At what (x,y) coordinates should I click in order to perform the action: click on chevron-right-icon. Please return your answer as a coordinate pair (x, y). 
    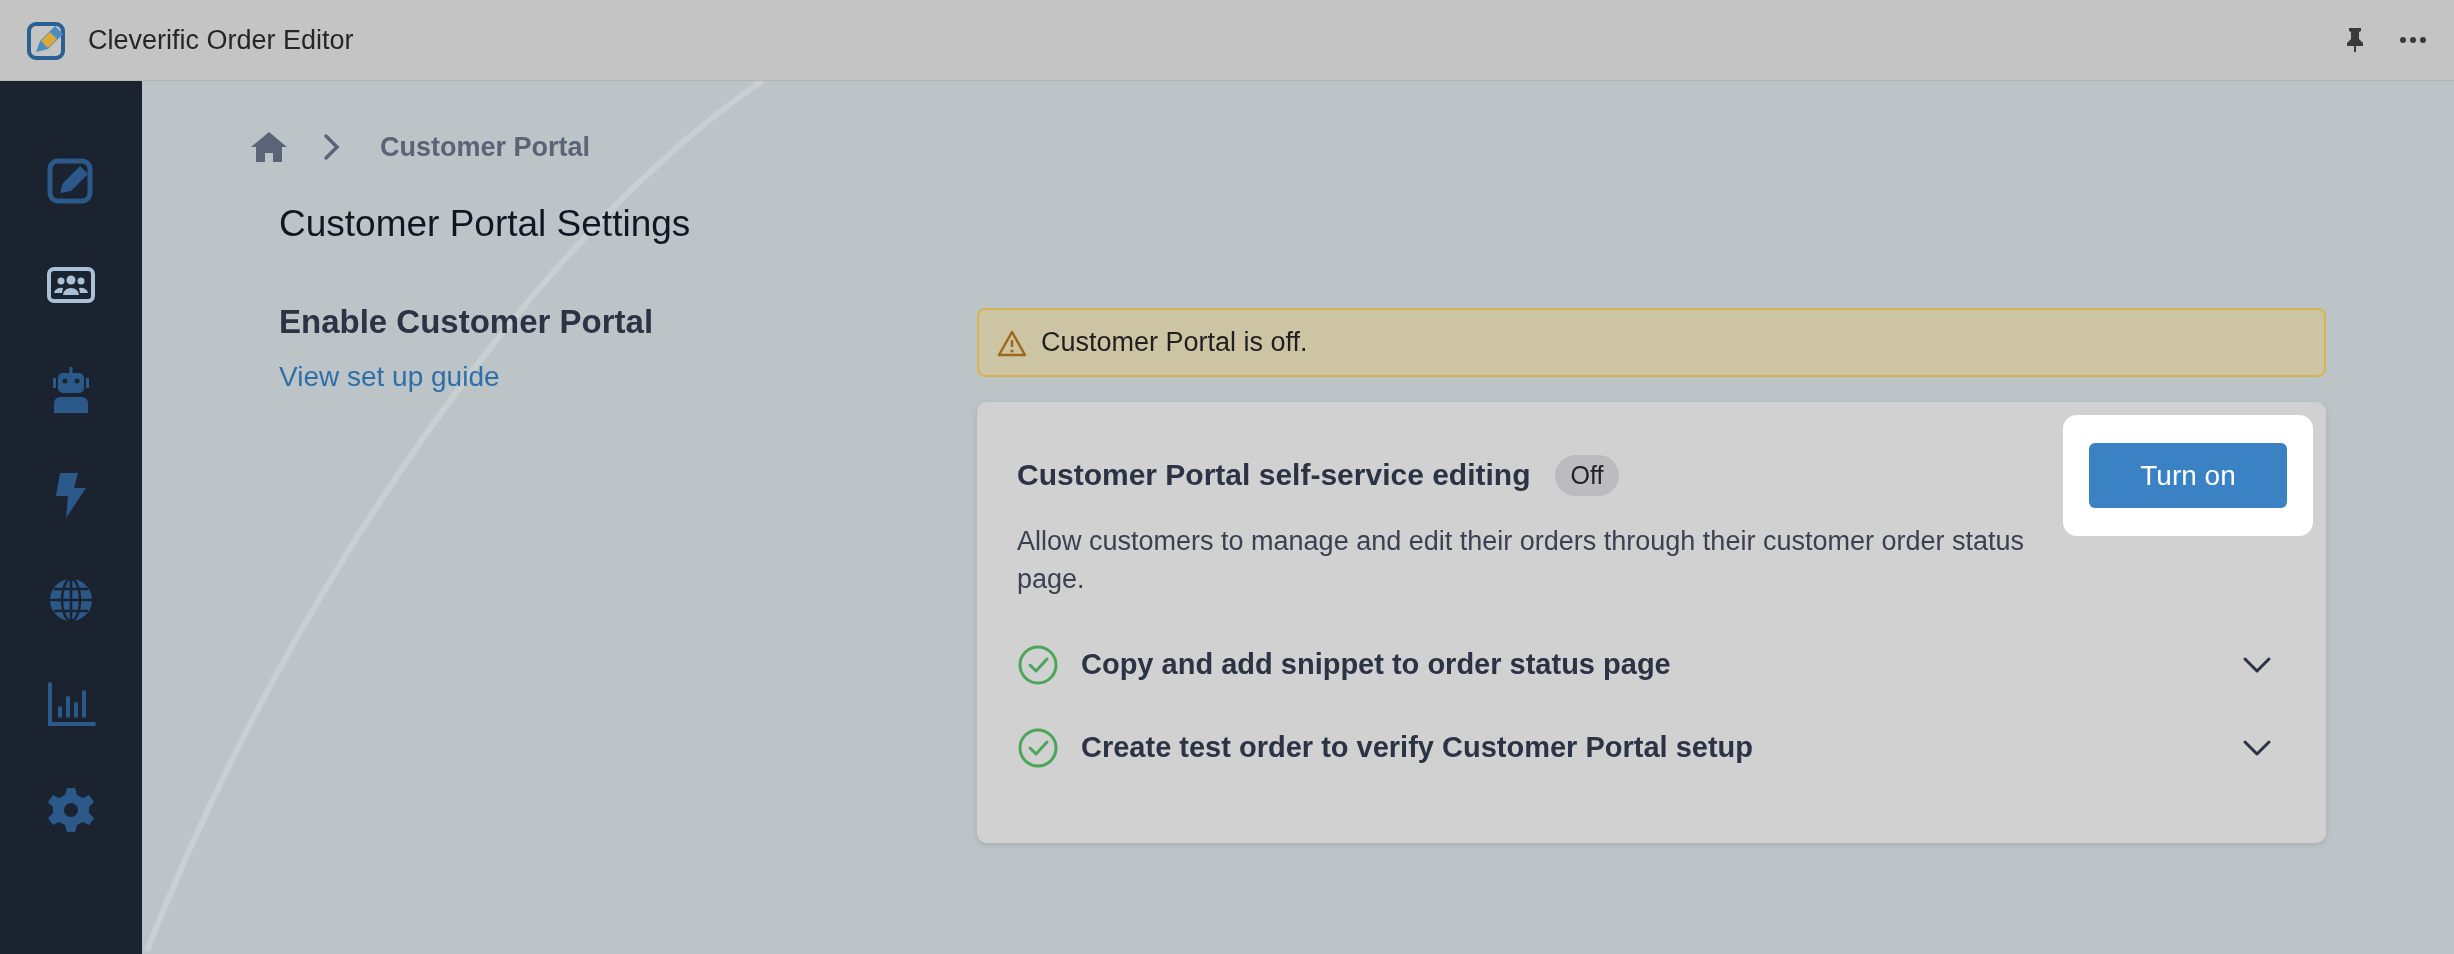
    Looking at the image, I should click on (332, 147).